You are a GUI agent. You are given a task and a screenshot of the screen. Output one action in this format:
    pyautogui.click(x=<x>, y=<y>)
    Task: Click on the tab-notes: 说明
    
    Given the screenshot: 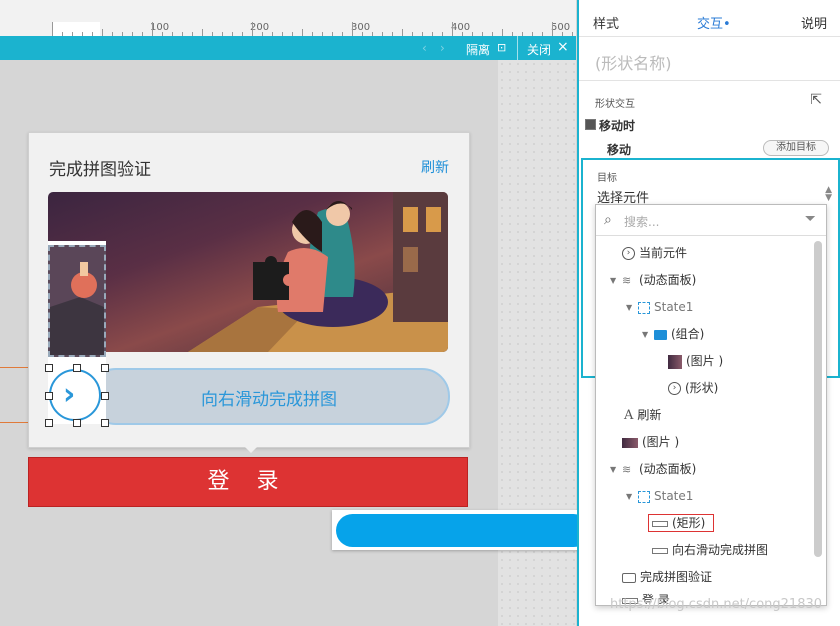 What is the action you would take?
    pyautogui.click(x=814, y=22)
    